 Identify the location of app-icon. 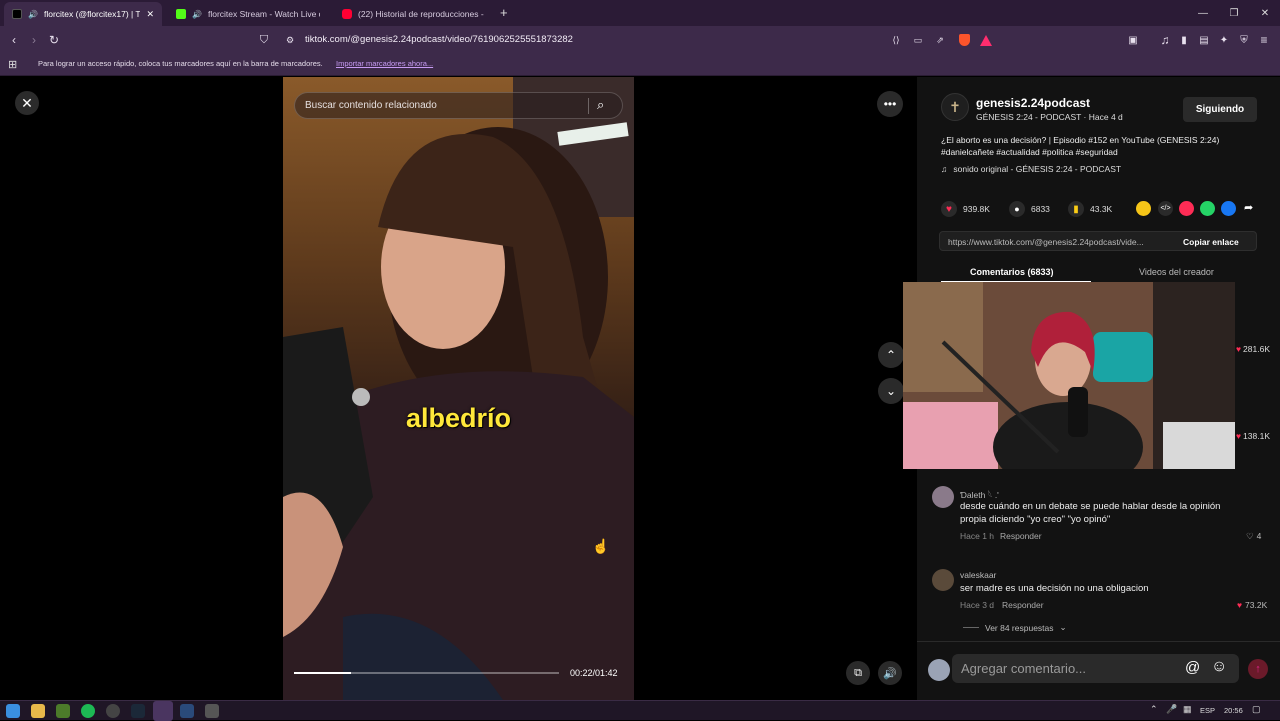
(212, 711).